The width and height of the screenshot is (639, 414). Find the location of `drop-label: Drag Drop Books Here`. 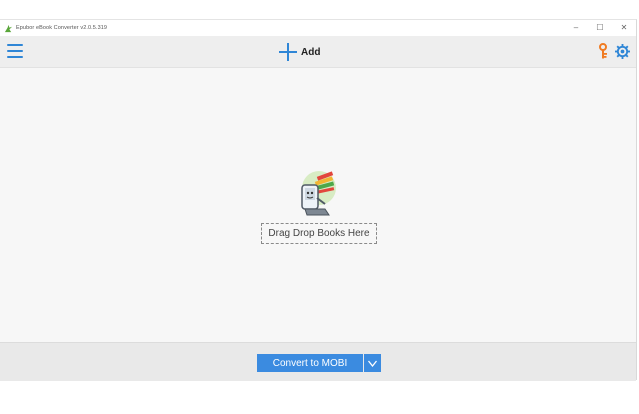

drop-label: Drag Drop Books Here is located at coordinates (319, 233).